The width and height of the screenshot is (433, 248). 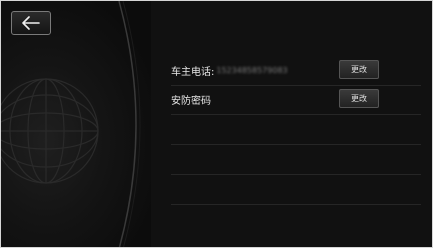 What do you see at coordinates (193, 72) in the screenshot?
I see `owner-phone-label: 车主电话:` at bounding box center [193, 72].